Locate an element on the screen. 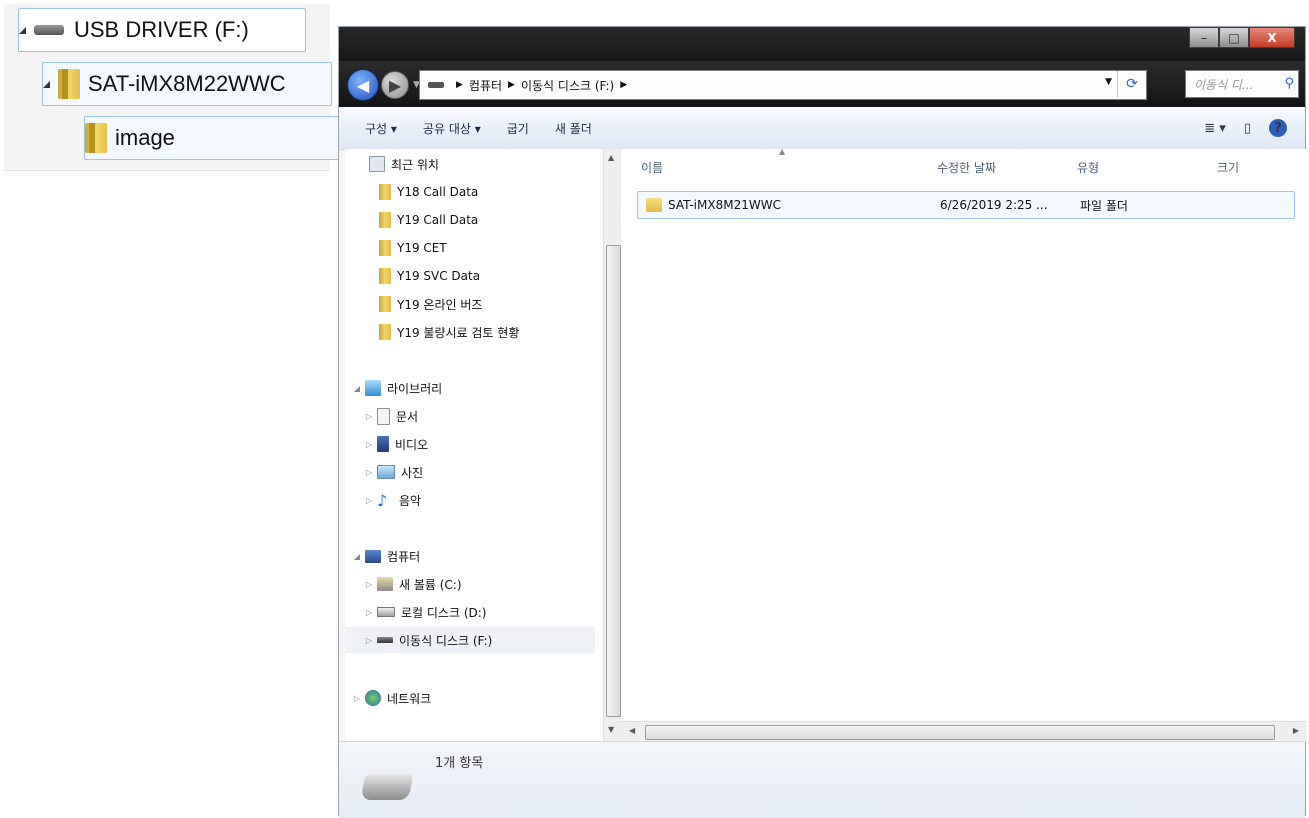 Image resolution: width=1309 pixels, height=818 pixels. column-header-modified: 수정한 날짜 is located at coordinates (966, 167).